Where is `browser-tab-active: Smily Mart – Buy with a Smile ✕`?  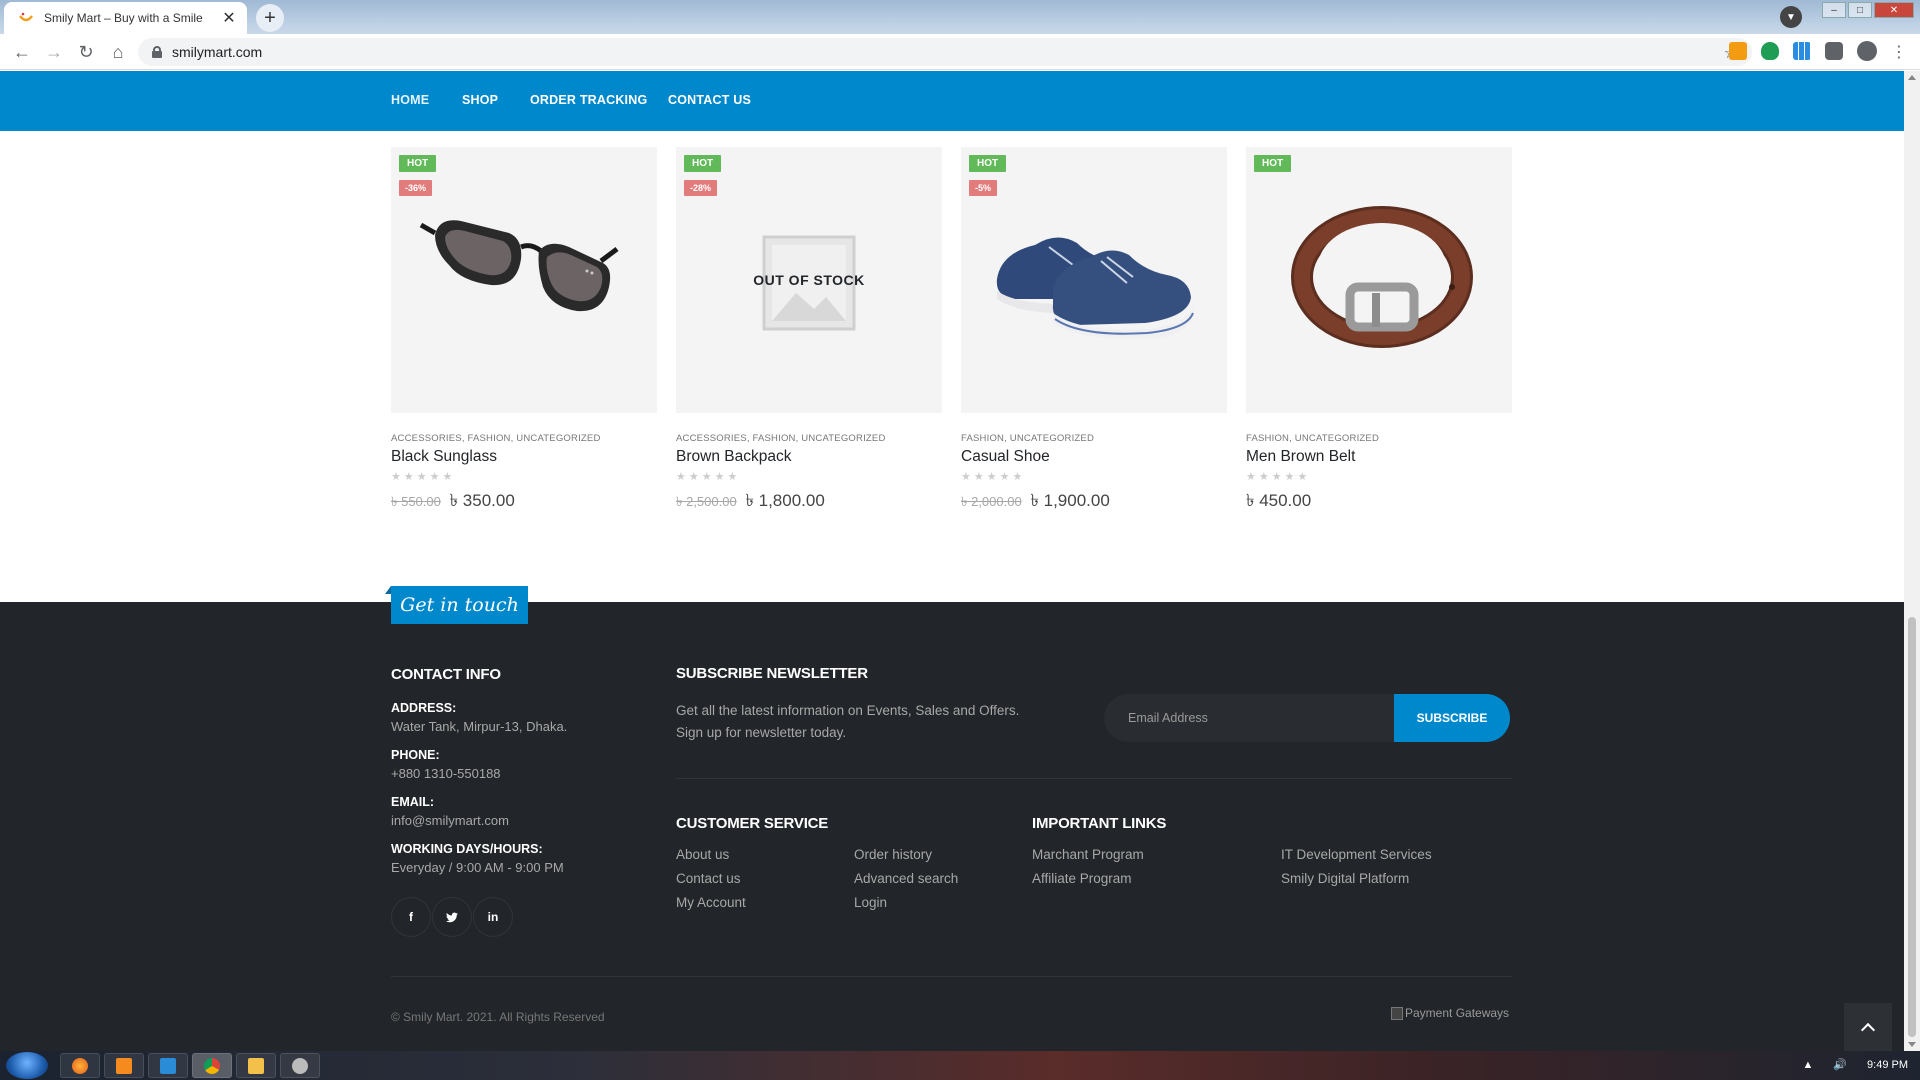
browser-tab-active: Smily Mart – Buy with a Smile ✕ is located at coordinates (125, 18).